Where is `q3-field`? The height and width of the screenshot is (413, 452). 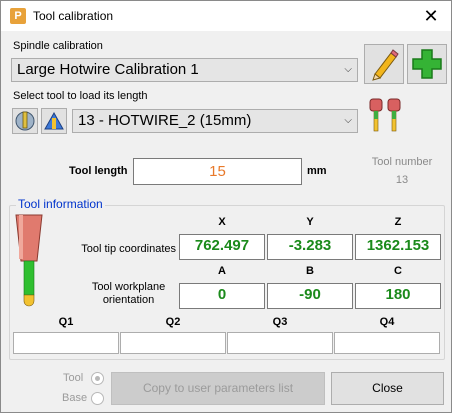 q3-field is located at coordinates (280, 343).